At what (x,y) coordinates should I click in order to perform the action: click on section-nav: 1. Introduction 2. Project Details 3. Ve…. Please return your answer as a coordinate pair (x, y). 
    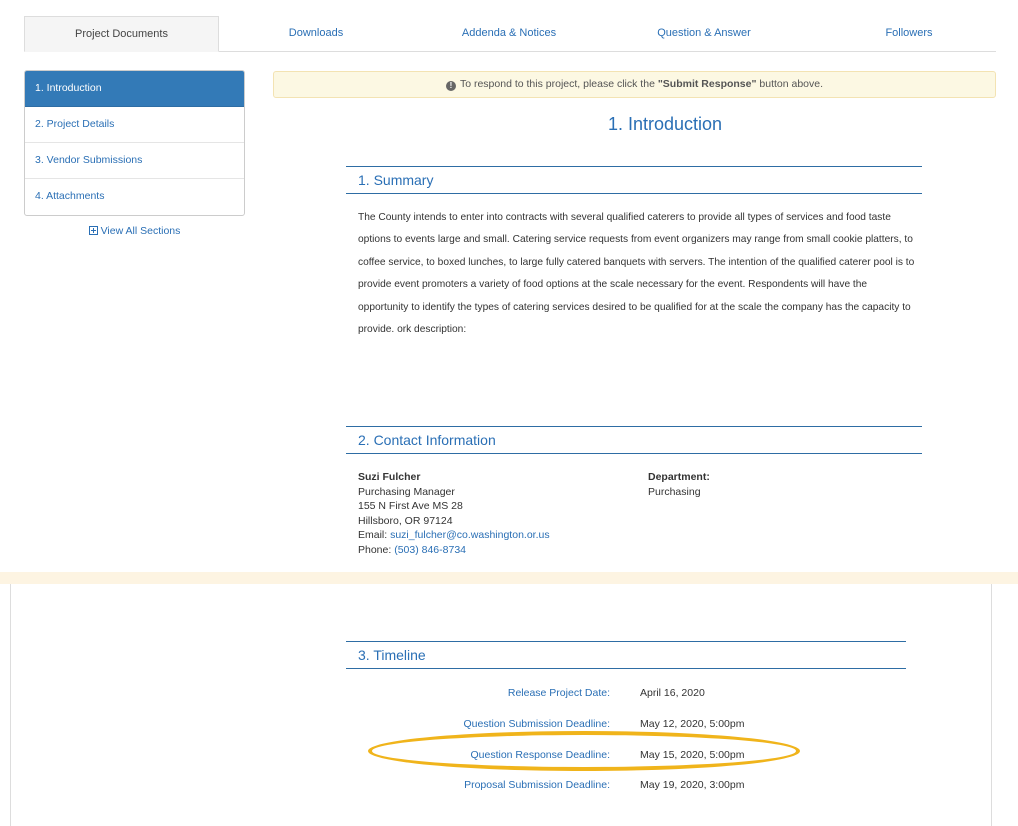
    Looking at the image, I should click on (134, 143).